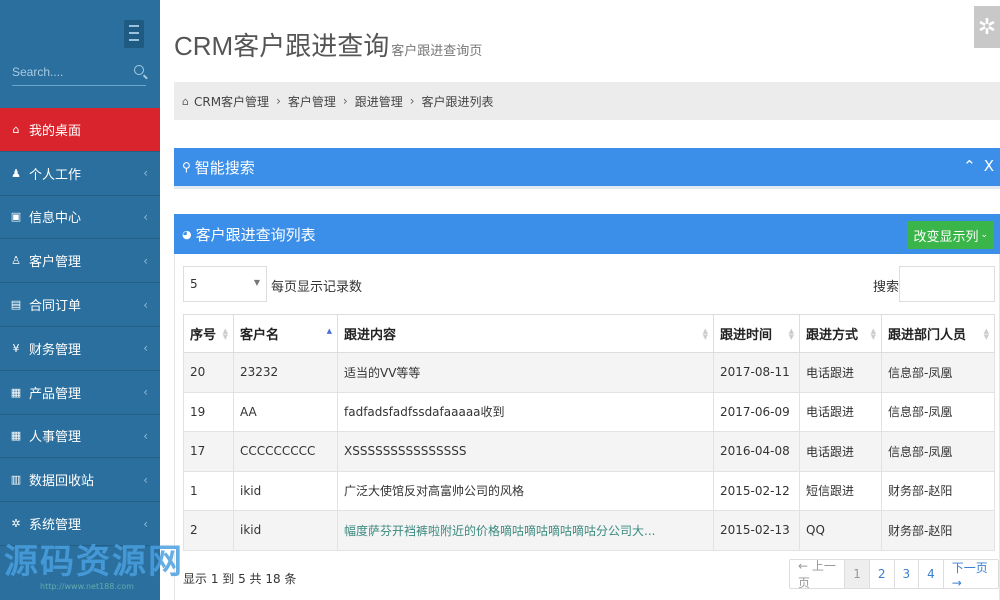 The width and height of the screenshot is (1000, 600). Describe the element at coordinates (587, 167) in the screenshot. I see `smart-search-panel-header: ⚲ 智能搜索 ⌃ X` at that location.